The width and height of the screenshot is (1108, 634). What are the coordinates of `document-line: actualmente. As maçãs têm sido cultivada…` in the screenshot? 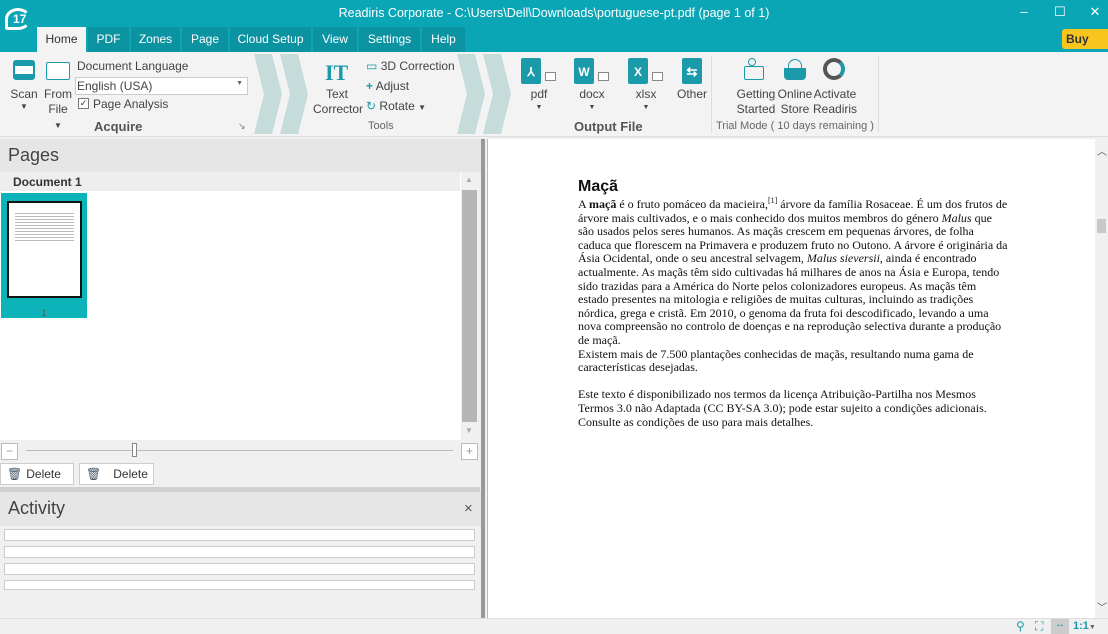 It's located at (798, 272).